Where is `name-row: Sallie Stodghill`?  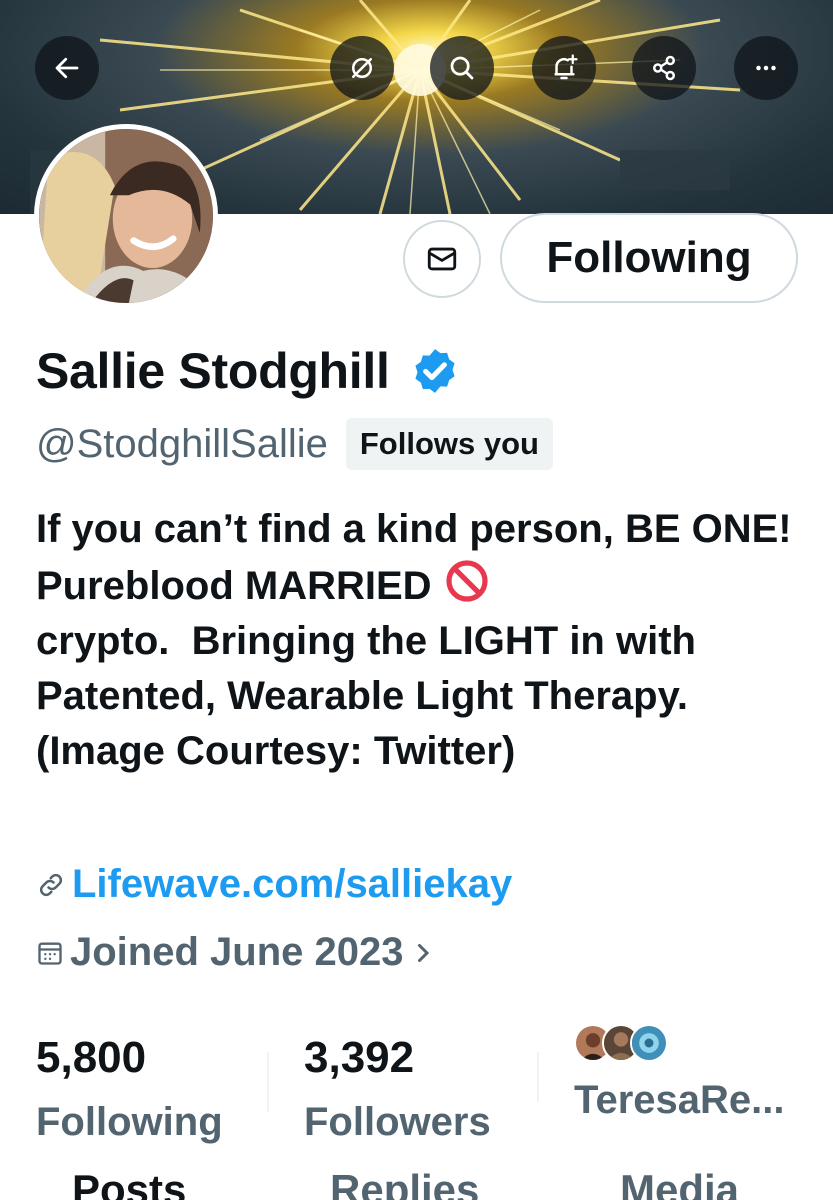
name-row: Sallie Stodghill is located at coordinates (248, 371).